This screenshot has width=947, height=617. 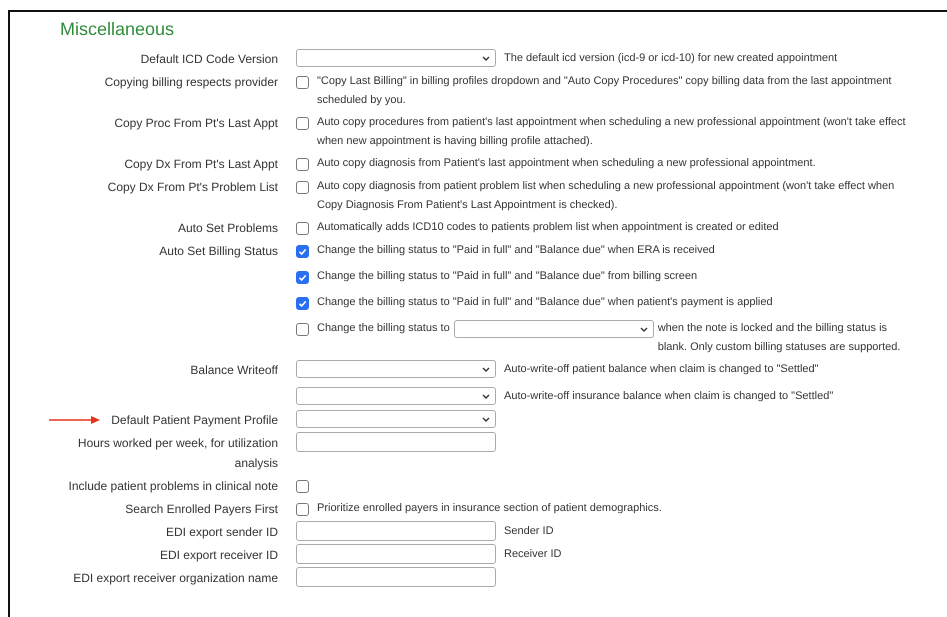 I want to click on field-hint-label: Sender ID, so click(x=529, y=531).